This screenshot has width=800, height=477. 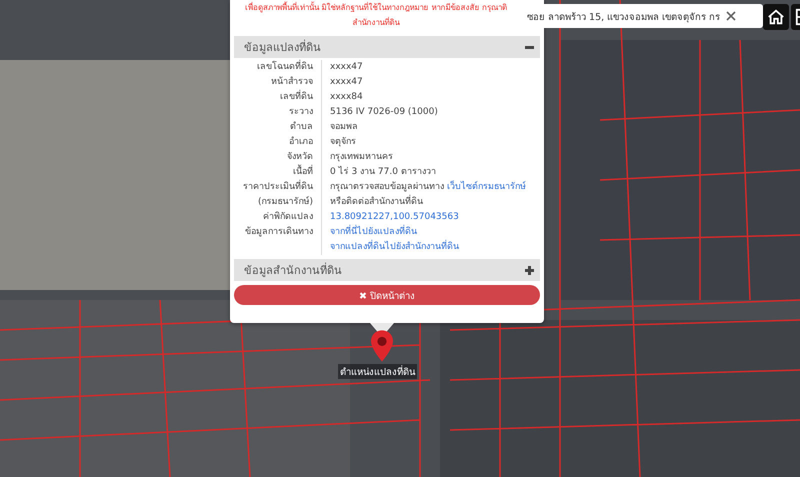 I want to click on field-value: จตุจักร, so click(x=343, y=142).